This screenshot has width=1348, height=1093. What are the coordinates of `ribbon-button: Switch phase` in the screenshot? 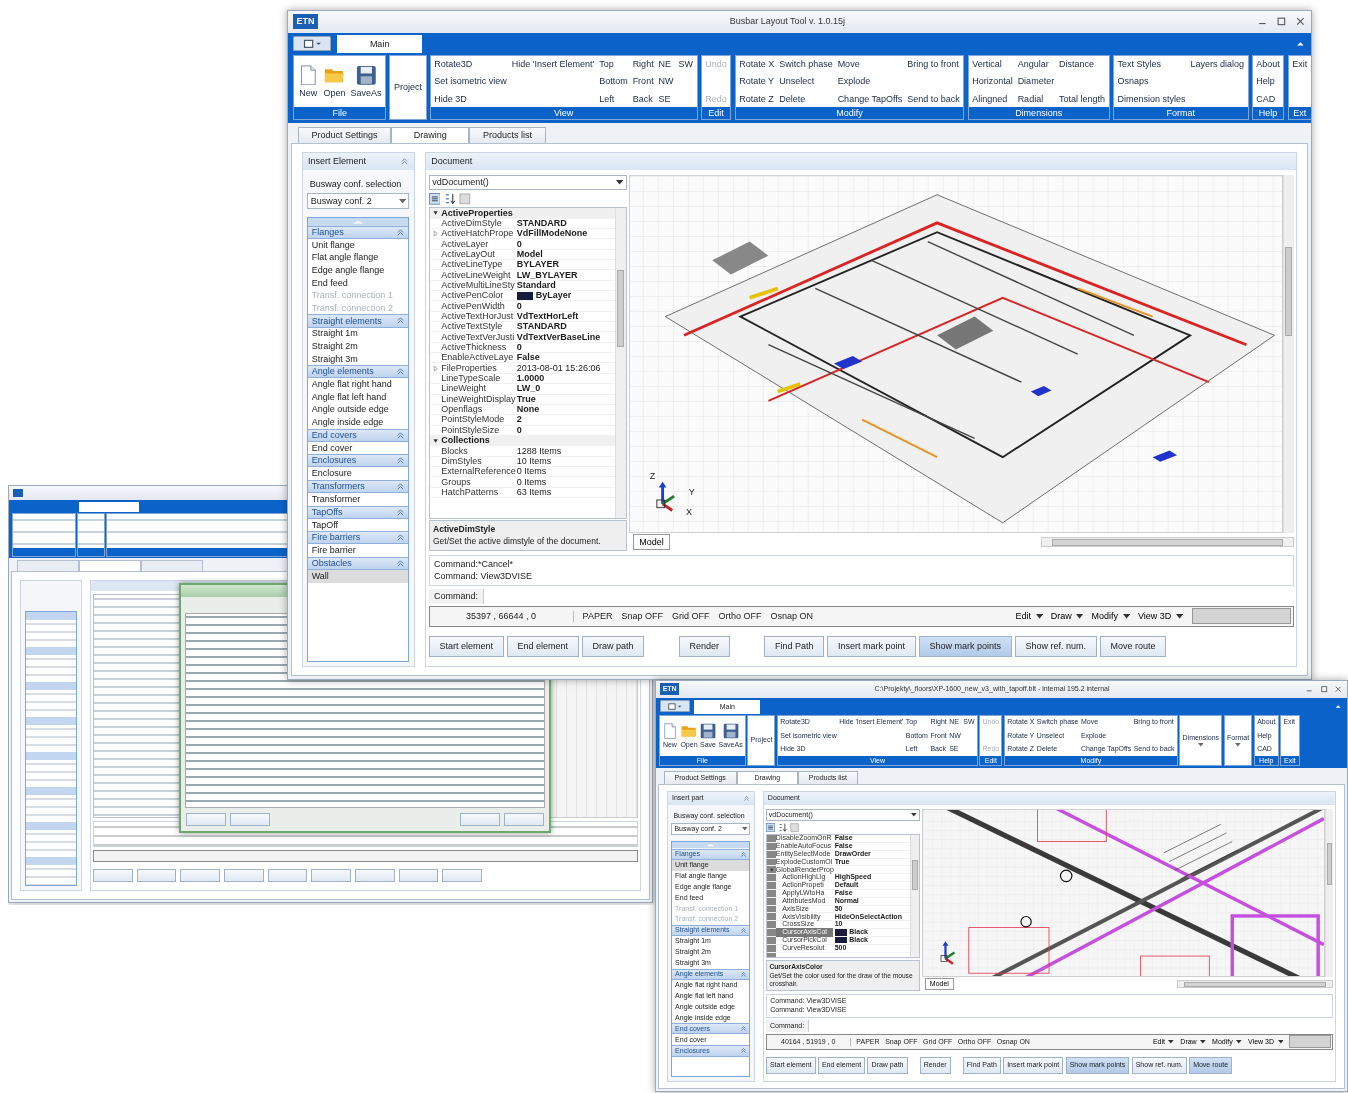 It's located at (806, 64).